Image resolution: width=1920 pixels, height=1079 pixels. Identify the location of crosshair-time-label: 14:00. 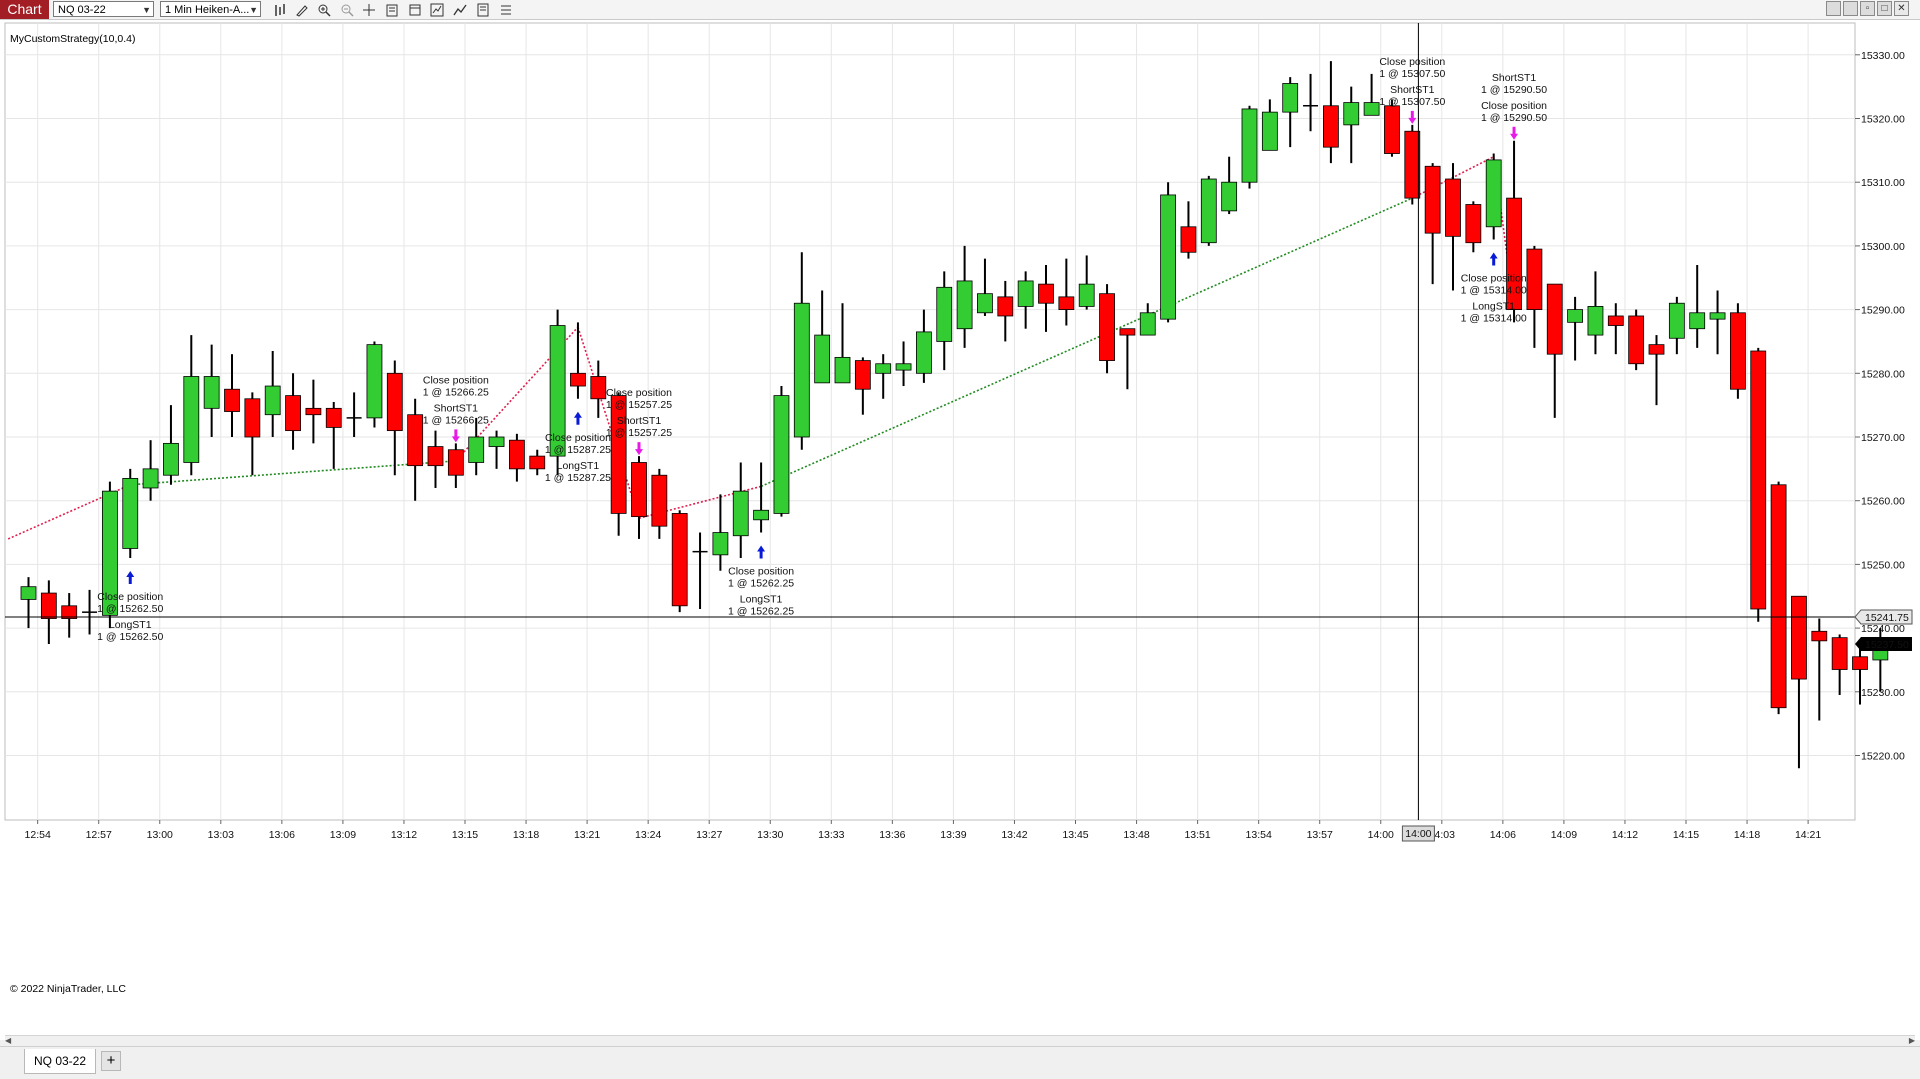
(1418, 834).